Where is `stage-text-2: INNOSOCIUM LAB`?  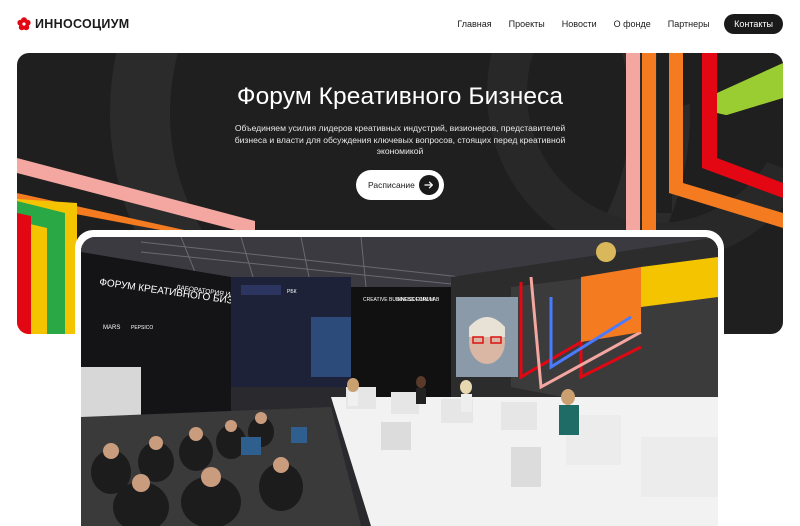 stage-text-2: INNOSOCIUM LAB is located at coordinates (418, 300).